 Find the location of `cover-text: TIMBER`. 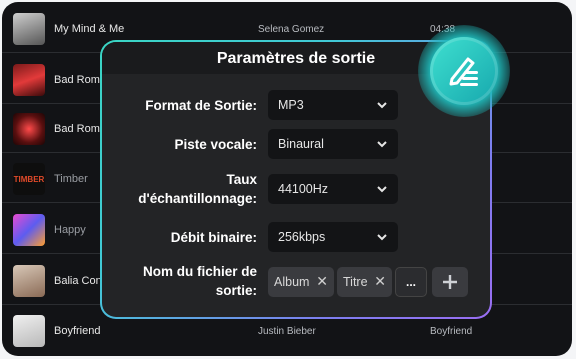

cover-text: TIMBER is located at coordinates (29, 179).